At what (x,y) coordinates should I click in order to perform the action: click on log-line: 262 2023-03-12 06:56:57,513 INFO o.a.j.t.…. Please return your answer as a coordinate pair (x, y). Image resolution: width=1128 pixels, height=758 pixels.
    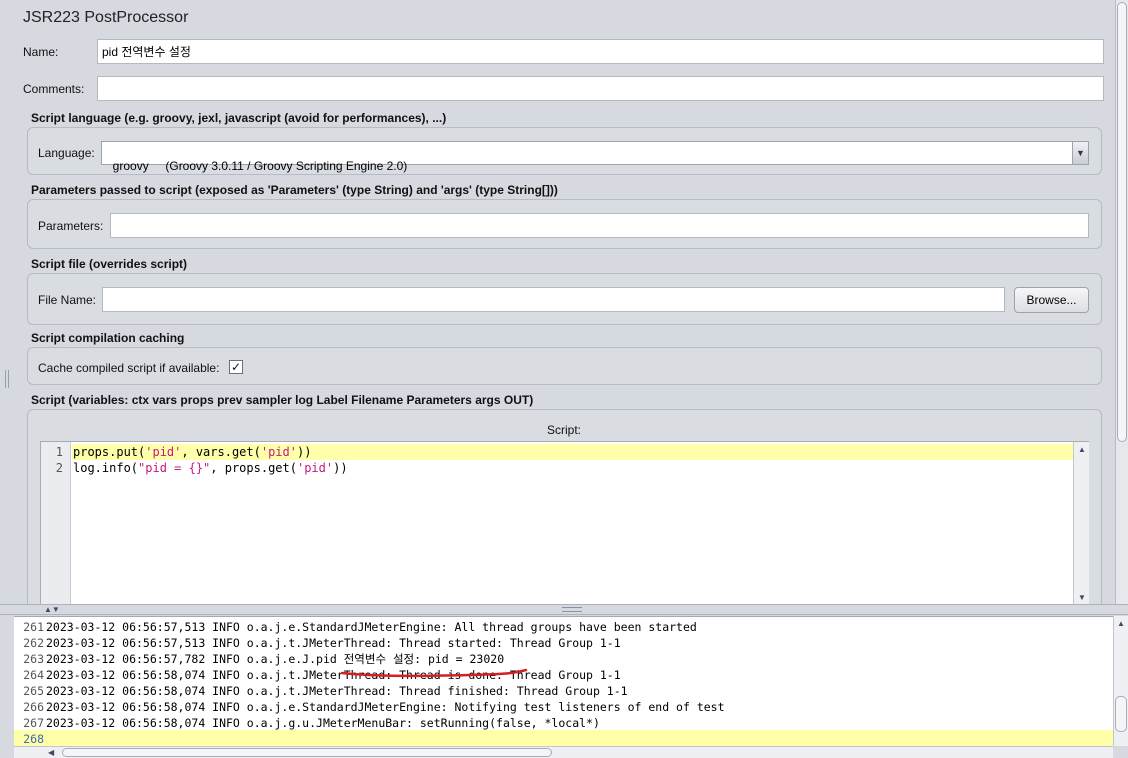
    Looking at the image, I should click on (322, 643).